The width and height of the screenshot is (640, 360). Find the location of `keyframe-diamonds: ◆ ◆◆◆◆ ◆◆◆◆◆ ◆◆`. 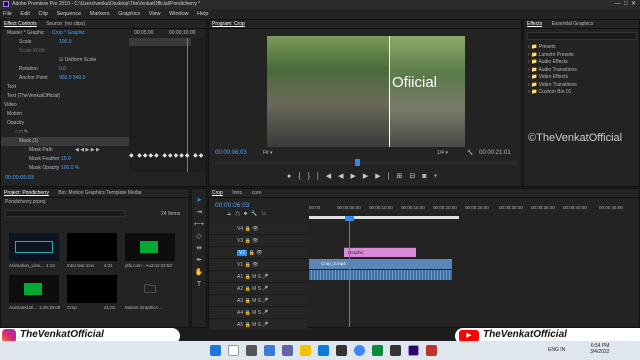

keyframe-diamonds: ◆ ◆◆◆◆ ◆◆◆◆◆ ◆◆ is located at coordinates (166, 155).